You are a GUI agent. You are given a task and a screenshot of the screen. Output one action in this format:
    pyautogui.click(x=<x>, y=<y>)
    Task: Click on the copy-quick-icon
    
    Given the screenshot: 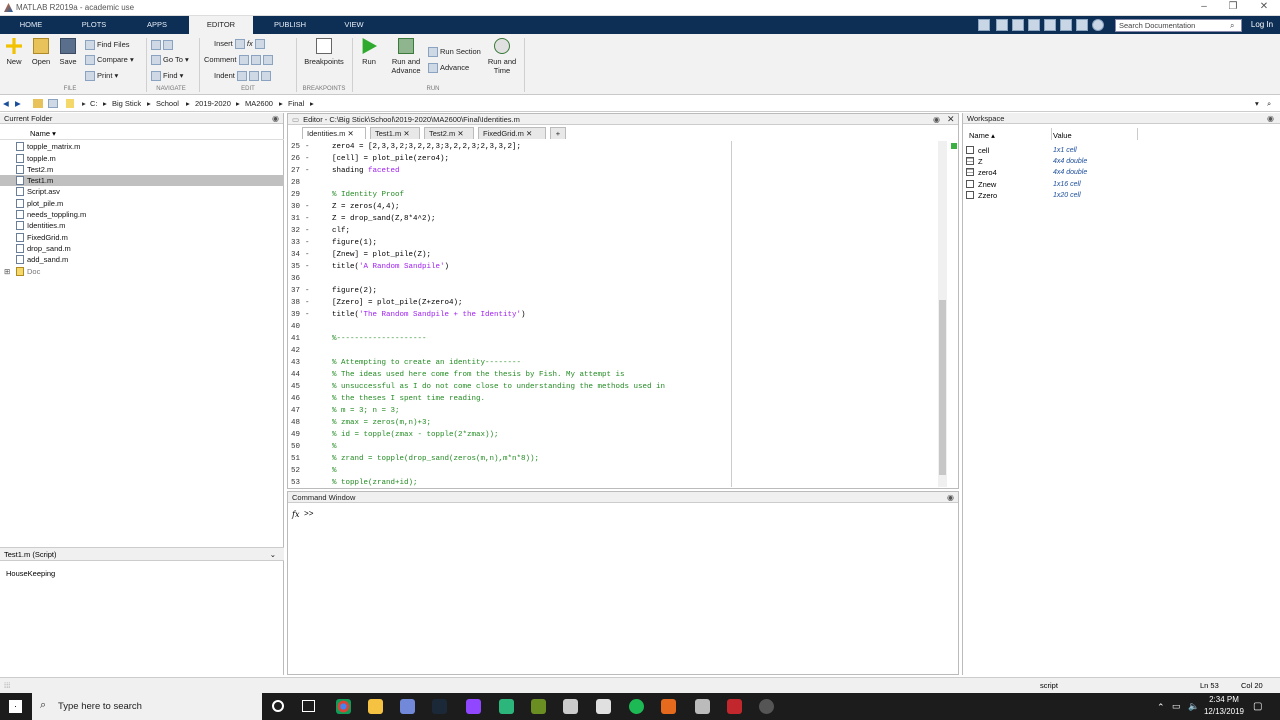 What is the action you would take?
    pyautogui.click(x=1018, y=25)
    